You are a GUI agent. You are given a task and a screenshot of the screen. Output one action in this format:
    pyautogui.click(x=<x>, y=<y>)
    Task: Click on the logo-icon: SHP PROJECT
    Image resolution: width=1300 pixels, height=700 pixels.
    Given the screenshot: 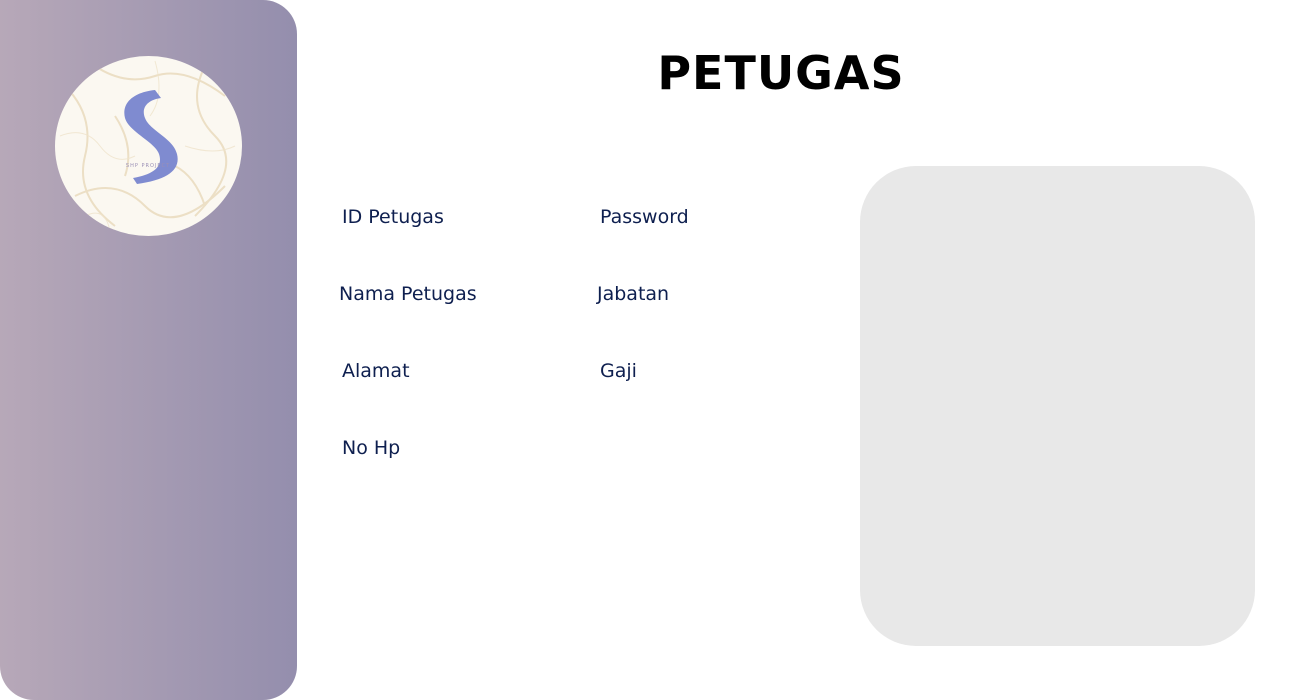 What is the action you would take?
    pyautogui.click(x=147, y=146)
    